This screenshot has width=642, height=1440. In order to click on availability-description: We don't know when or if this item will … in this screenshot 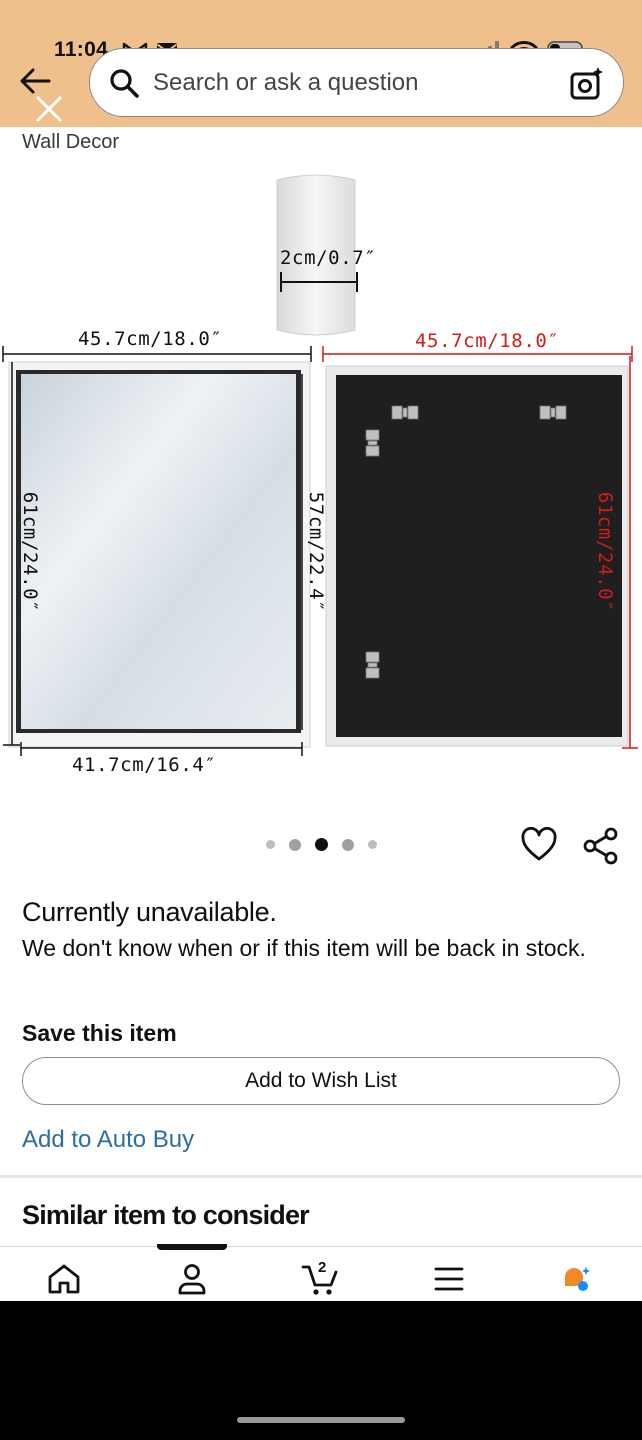, I will do `click(304, 948)`.